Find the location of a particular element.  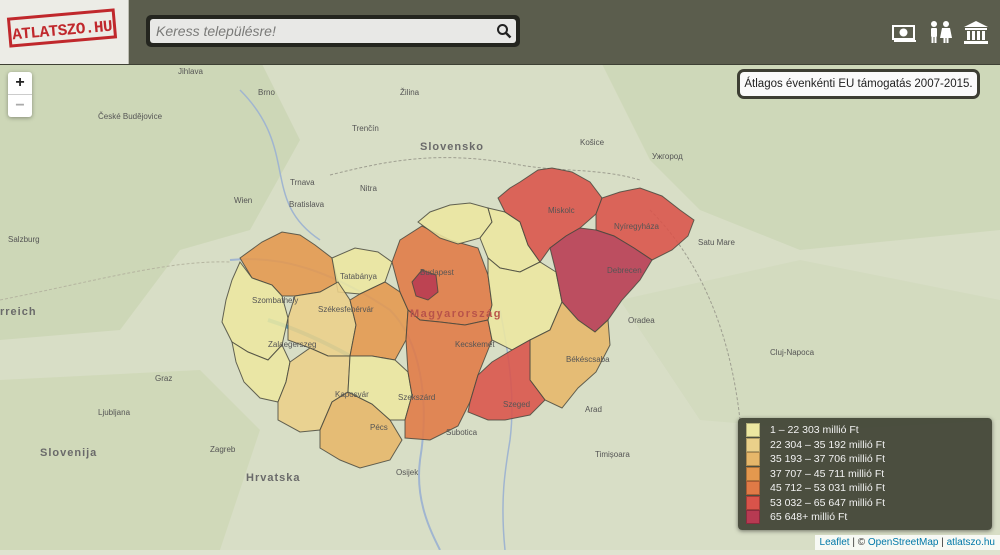

legend-item: 35 193 – 37 706 millió Ft is located at coordinates (865, 459).